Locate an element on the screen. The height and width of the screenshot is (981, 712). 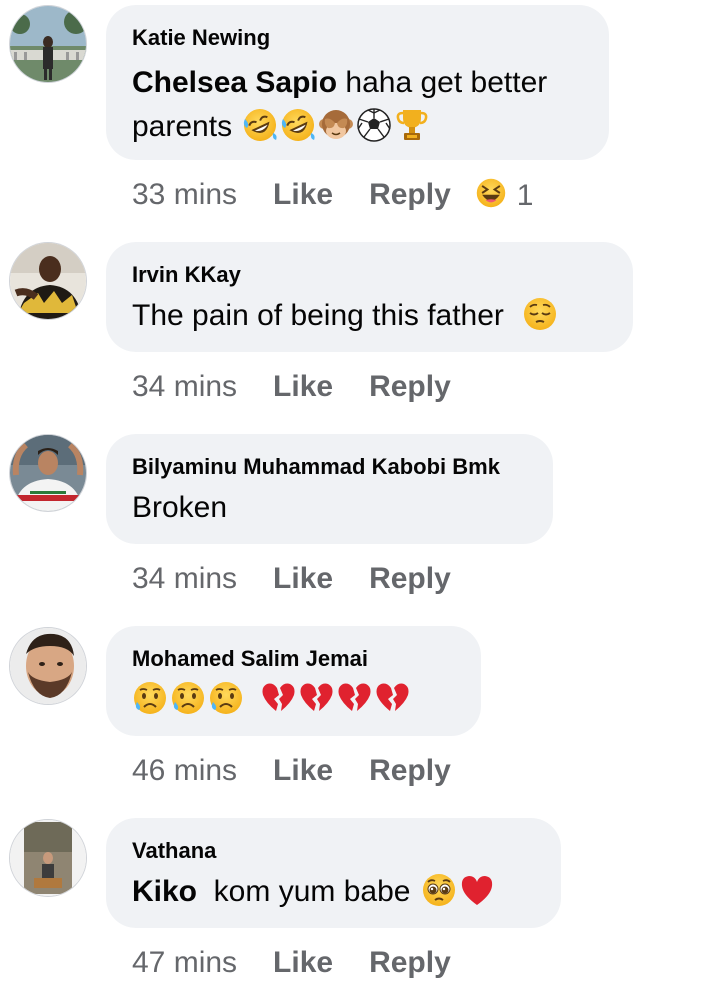
comment-actions: 46 mins Like Reply is located at coordinates (291, 771).